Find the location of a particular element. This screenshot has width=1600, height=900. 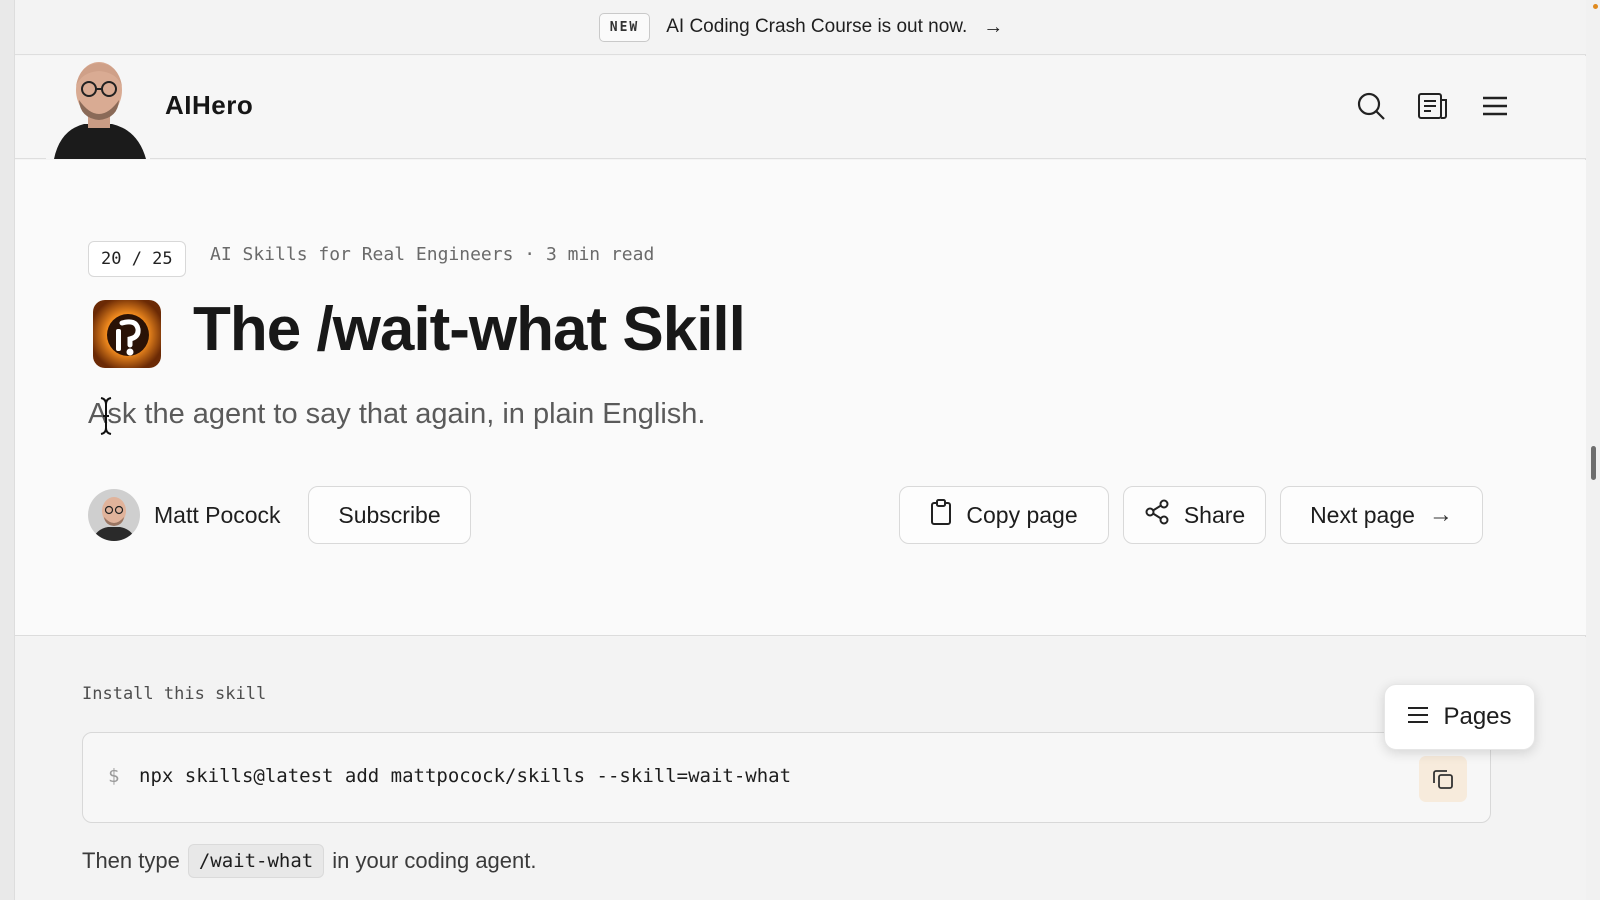

brand-name: AIHero is located at coordinates (209, 105).